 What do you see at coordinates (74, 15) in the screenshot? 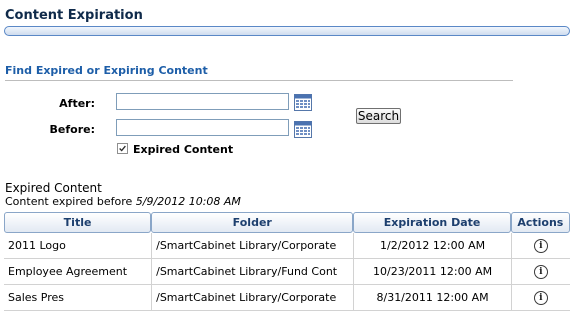
I see `page-title: Content Expiration` at bounding box center [74, 15].